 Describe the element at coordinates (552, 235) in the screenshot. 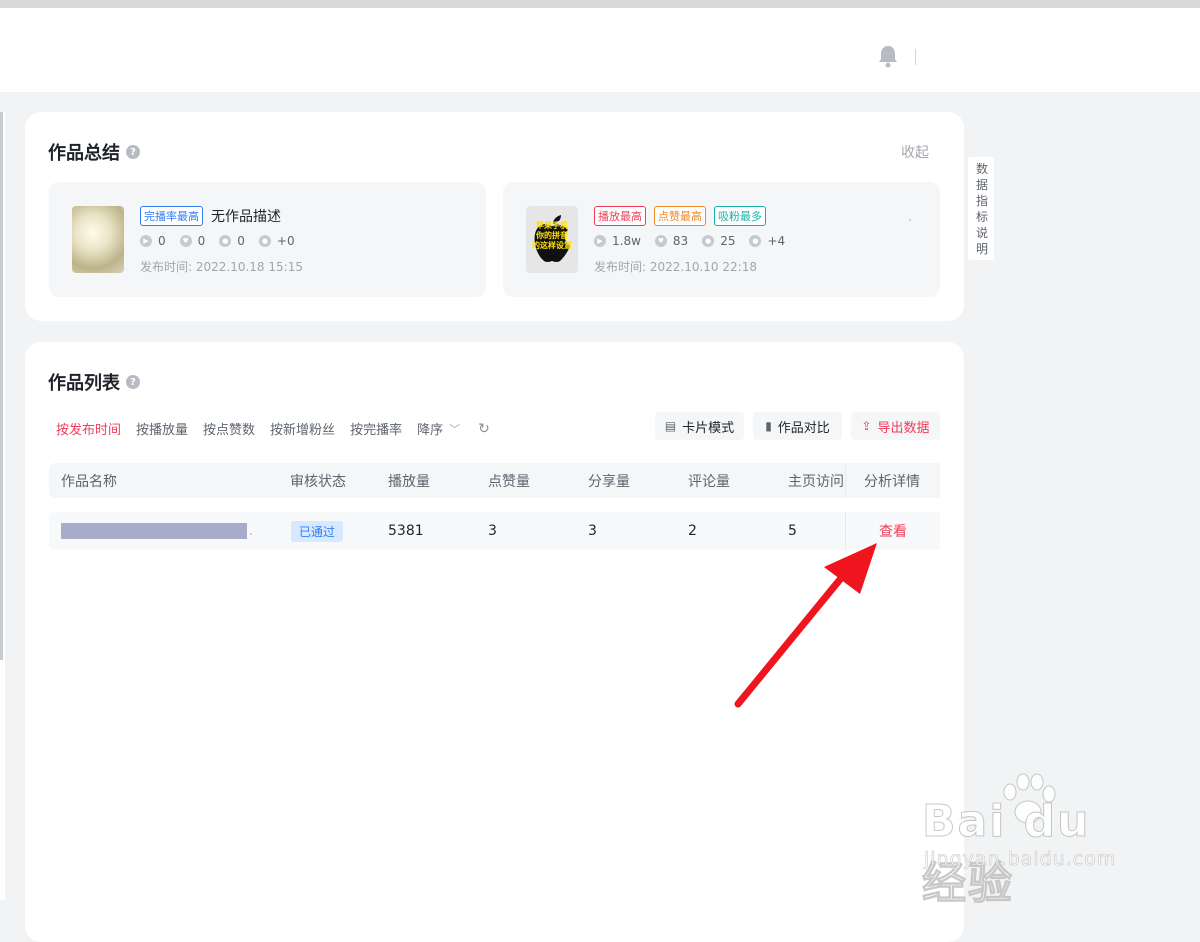

I see `thumbnail-caption: 苹果手机 你的拼音 的这样设置` at that location.